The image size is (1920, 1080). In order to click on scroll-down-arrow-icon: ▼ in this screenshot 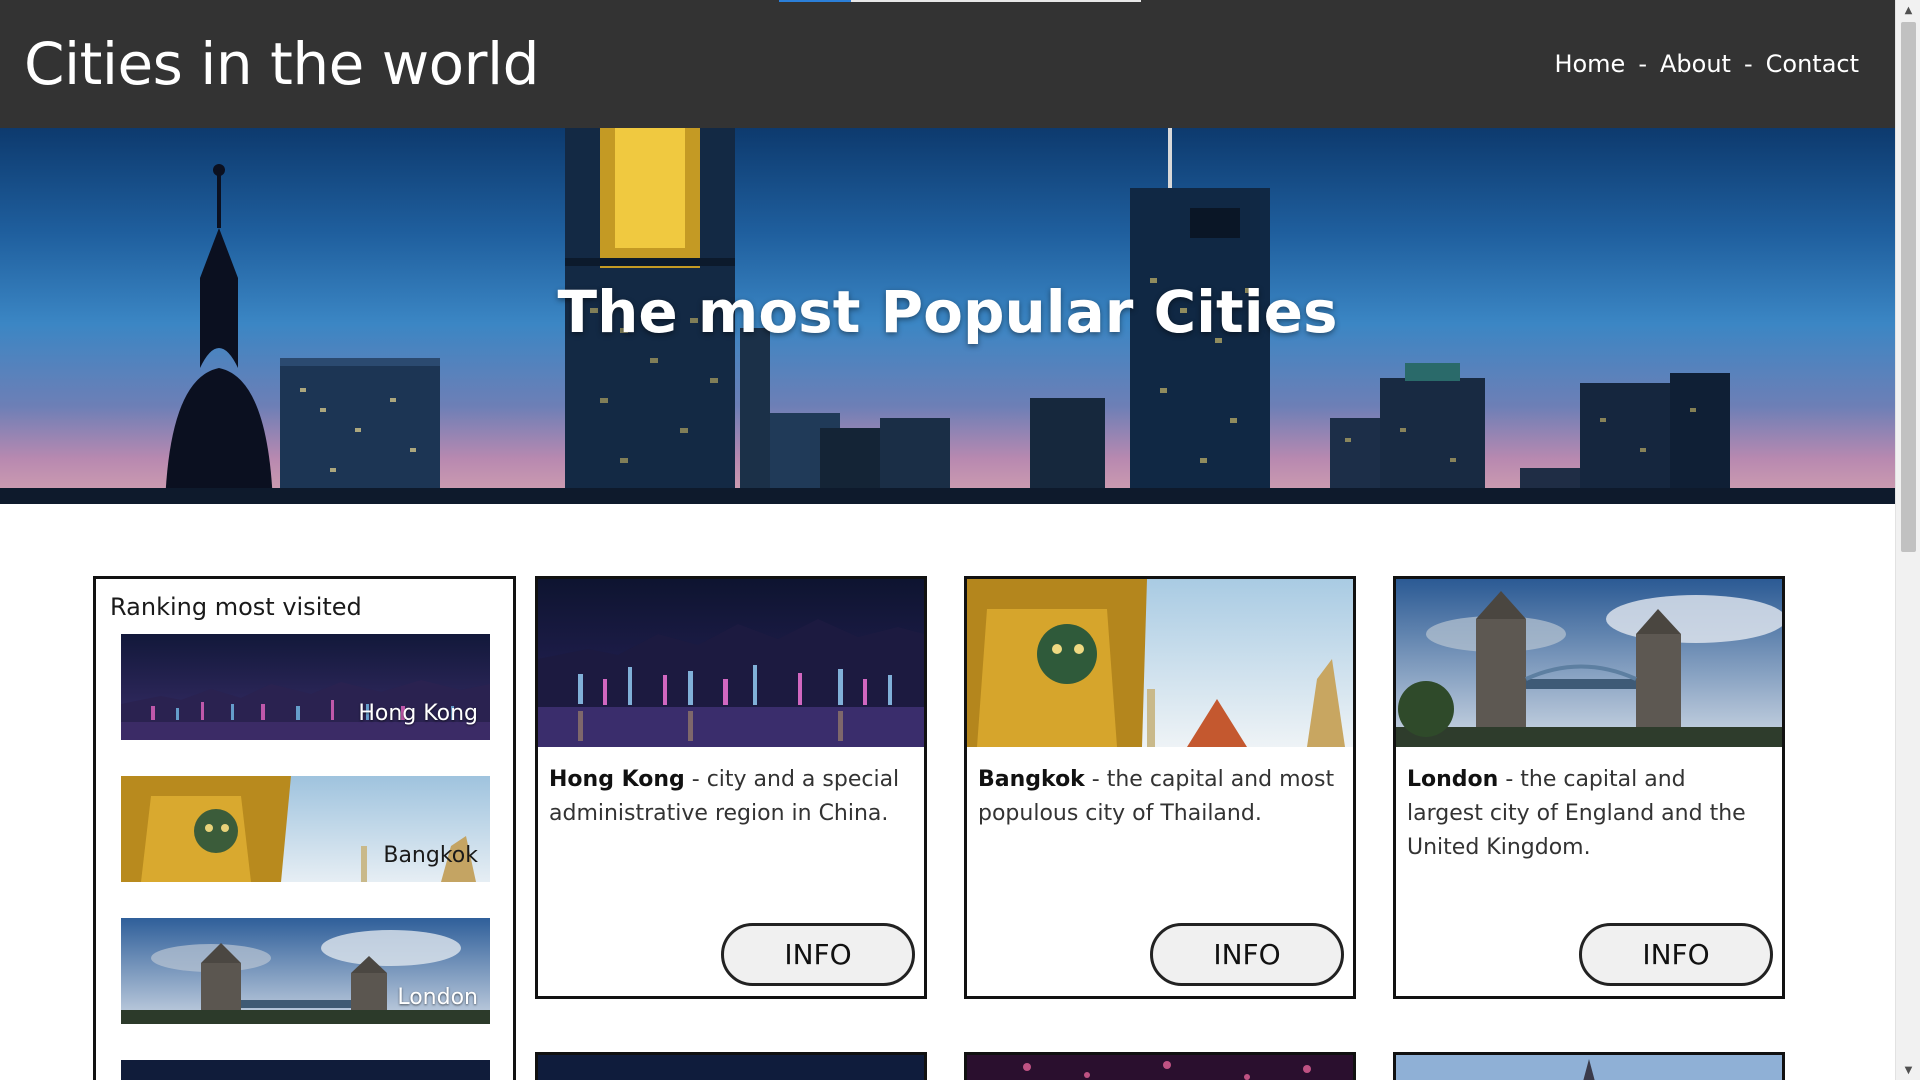, I will do `click(1908, 1070)`.